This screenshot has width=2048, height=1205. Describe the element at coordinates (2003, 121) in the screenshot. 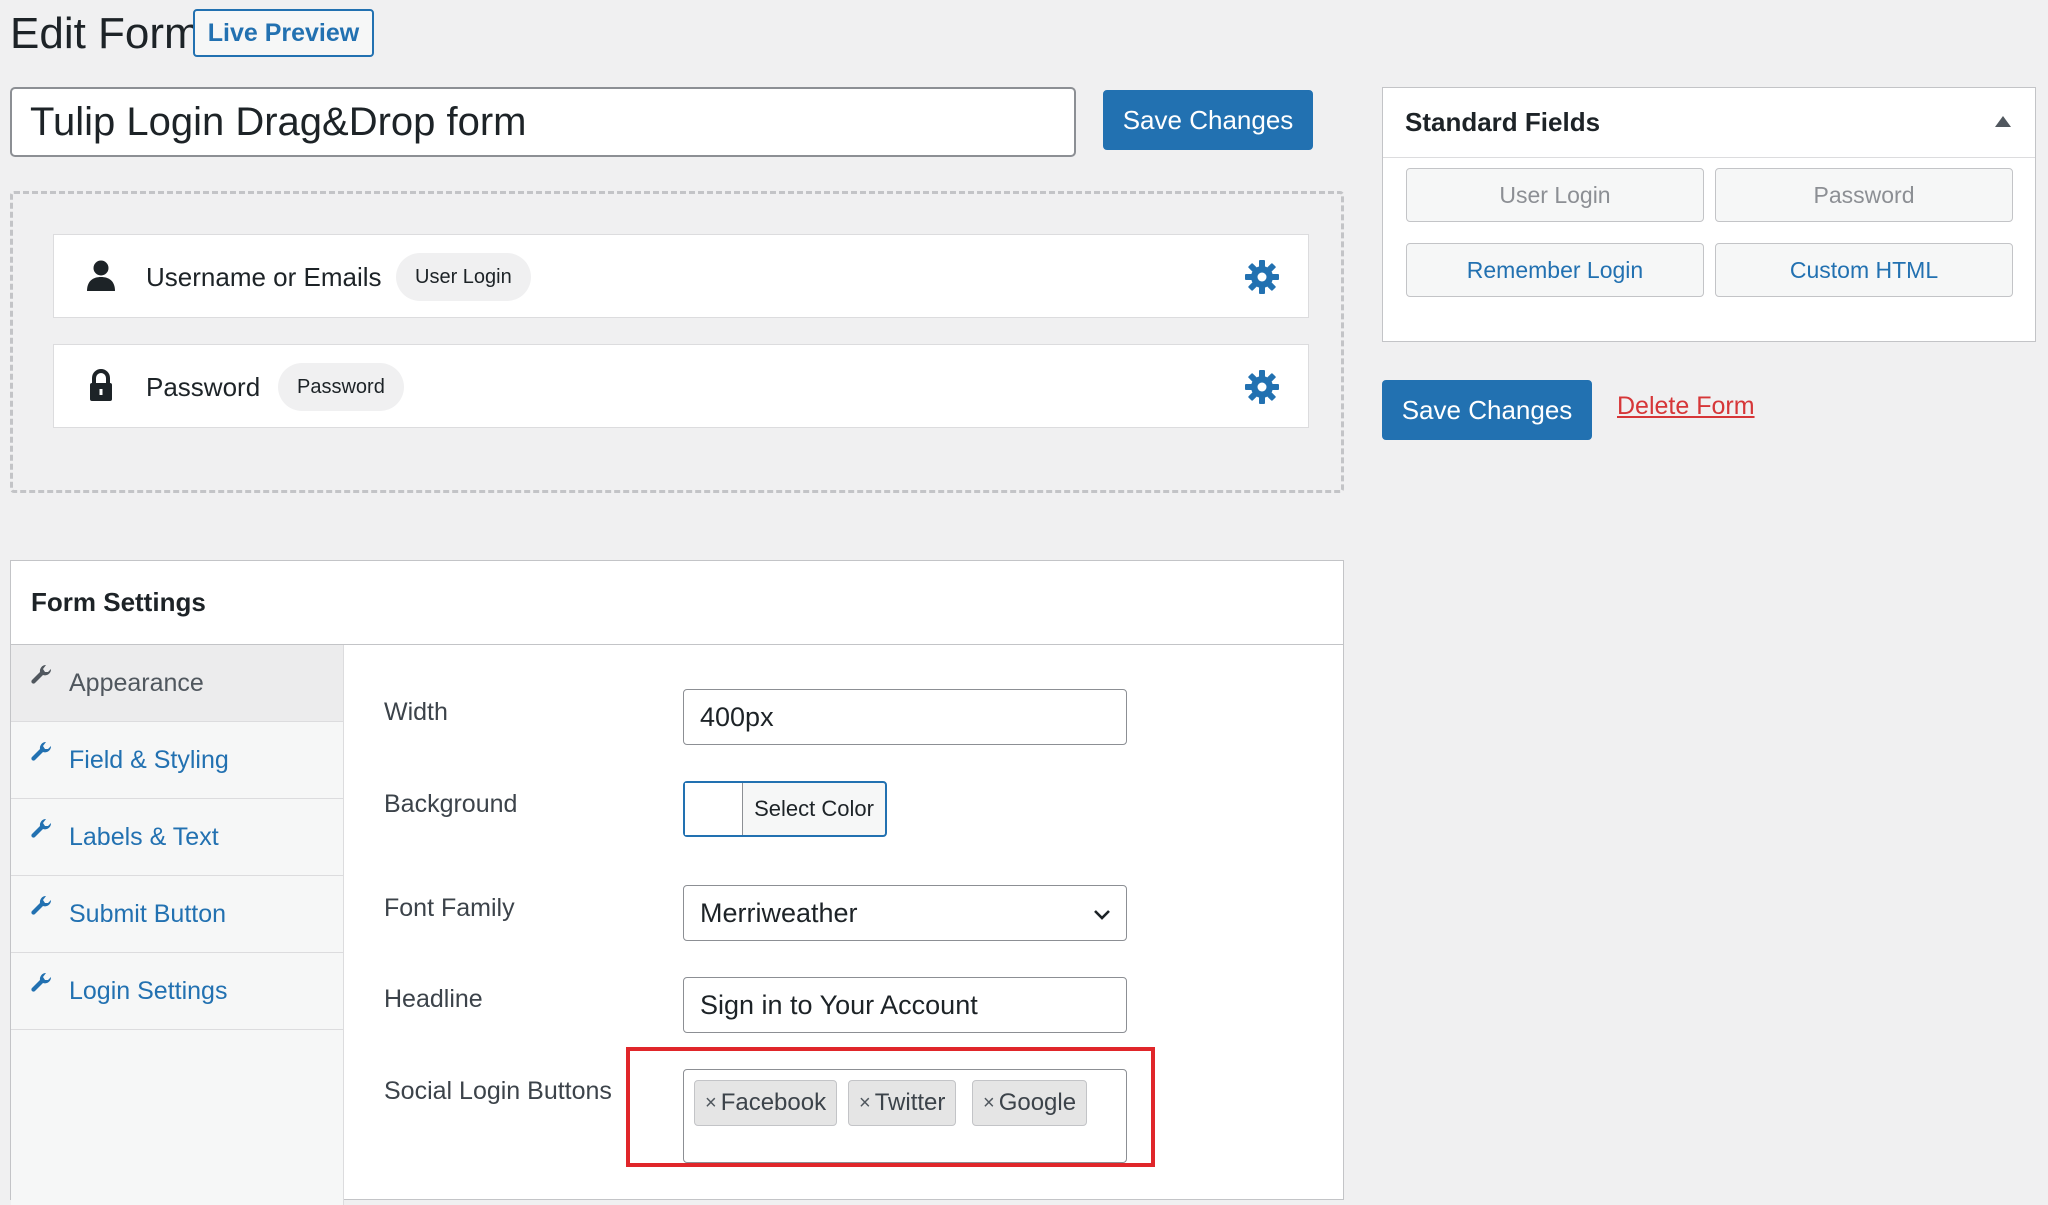

I see `collapse-arrow-icon` at that location.